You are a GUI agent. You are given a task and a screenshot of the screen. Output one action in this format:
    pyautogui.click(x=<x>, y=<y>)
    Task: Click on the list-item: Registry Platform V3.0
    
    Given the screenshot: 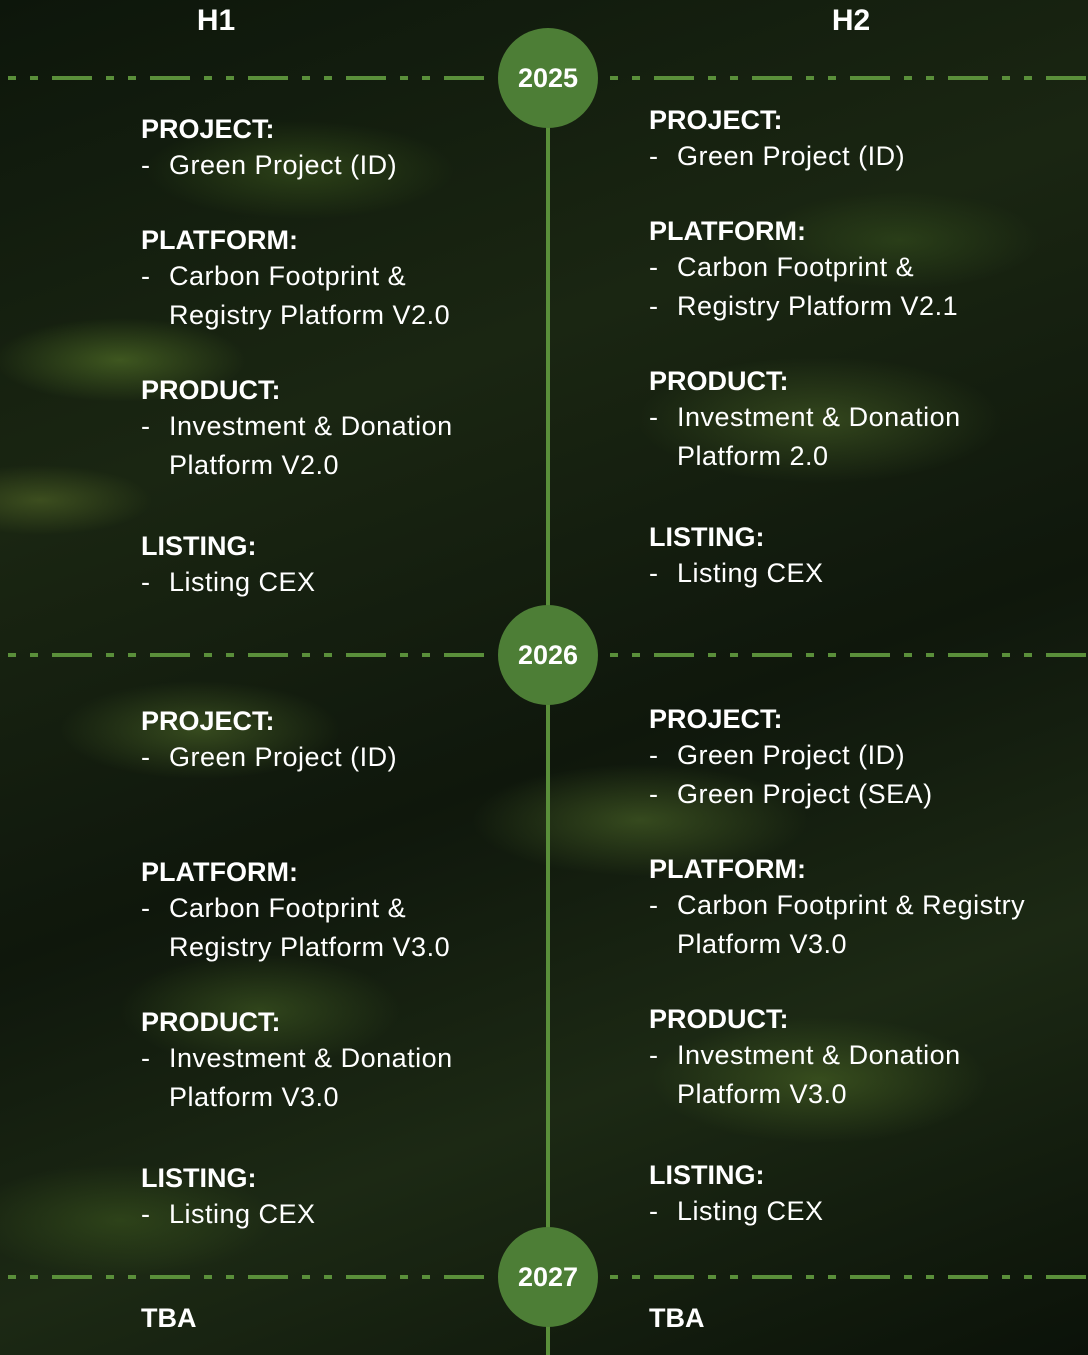 What is the action you would take?
    pyautogui.click(x=351, y=947)
    